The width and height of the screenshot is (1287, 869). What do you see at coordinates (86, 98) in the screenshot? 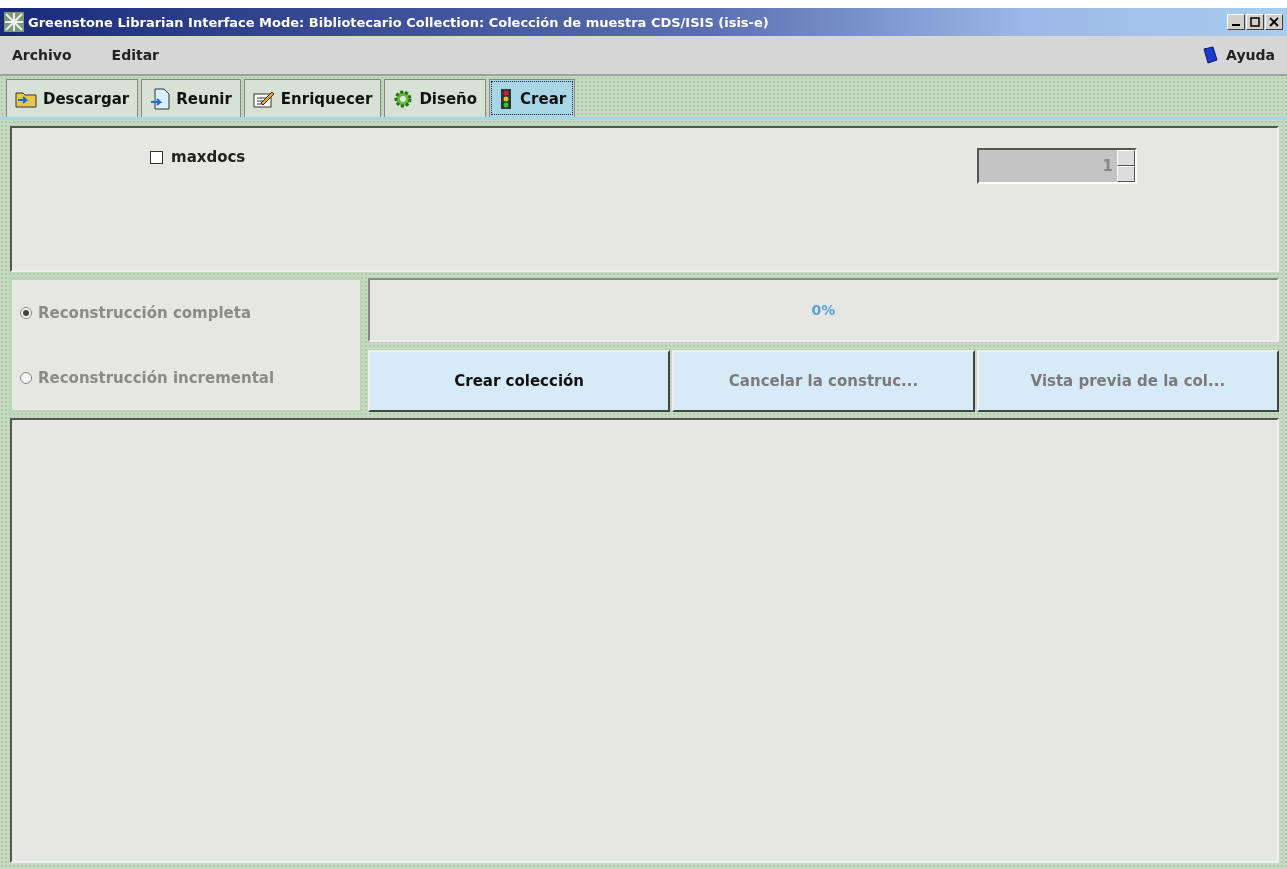
I see `tab-label: Descargar` at bounding box center [86, 98].